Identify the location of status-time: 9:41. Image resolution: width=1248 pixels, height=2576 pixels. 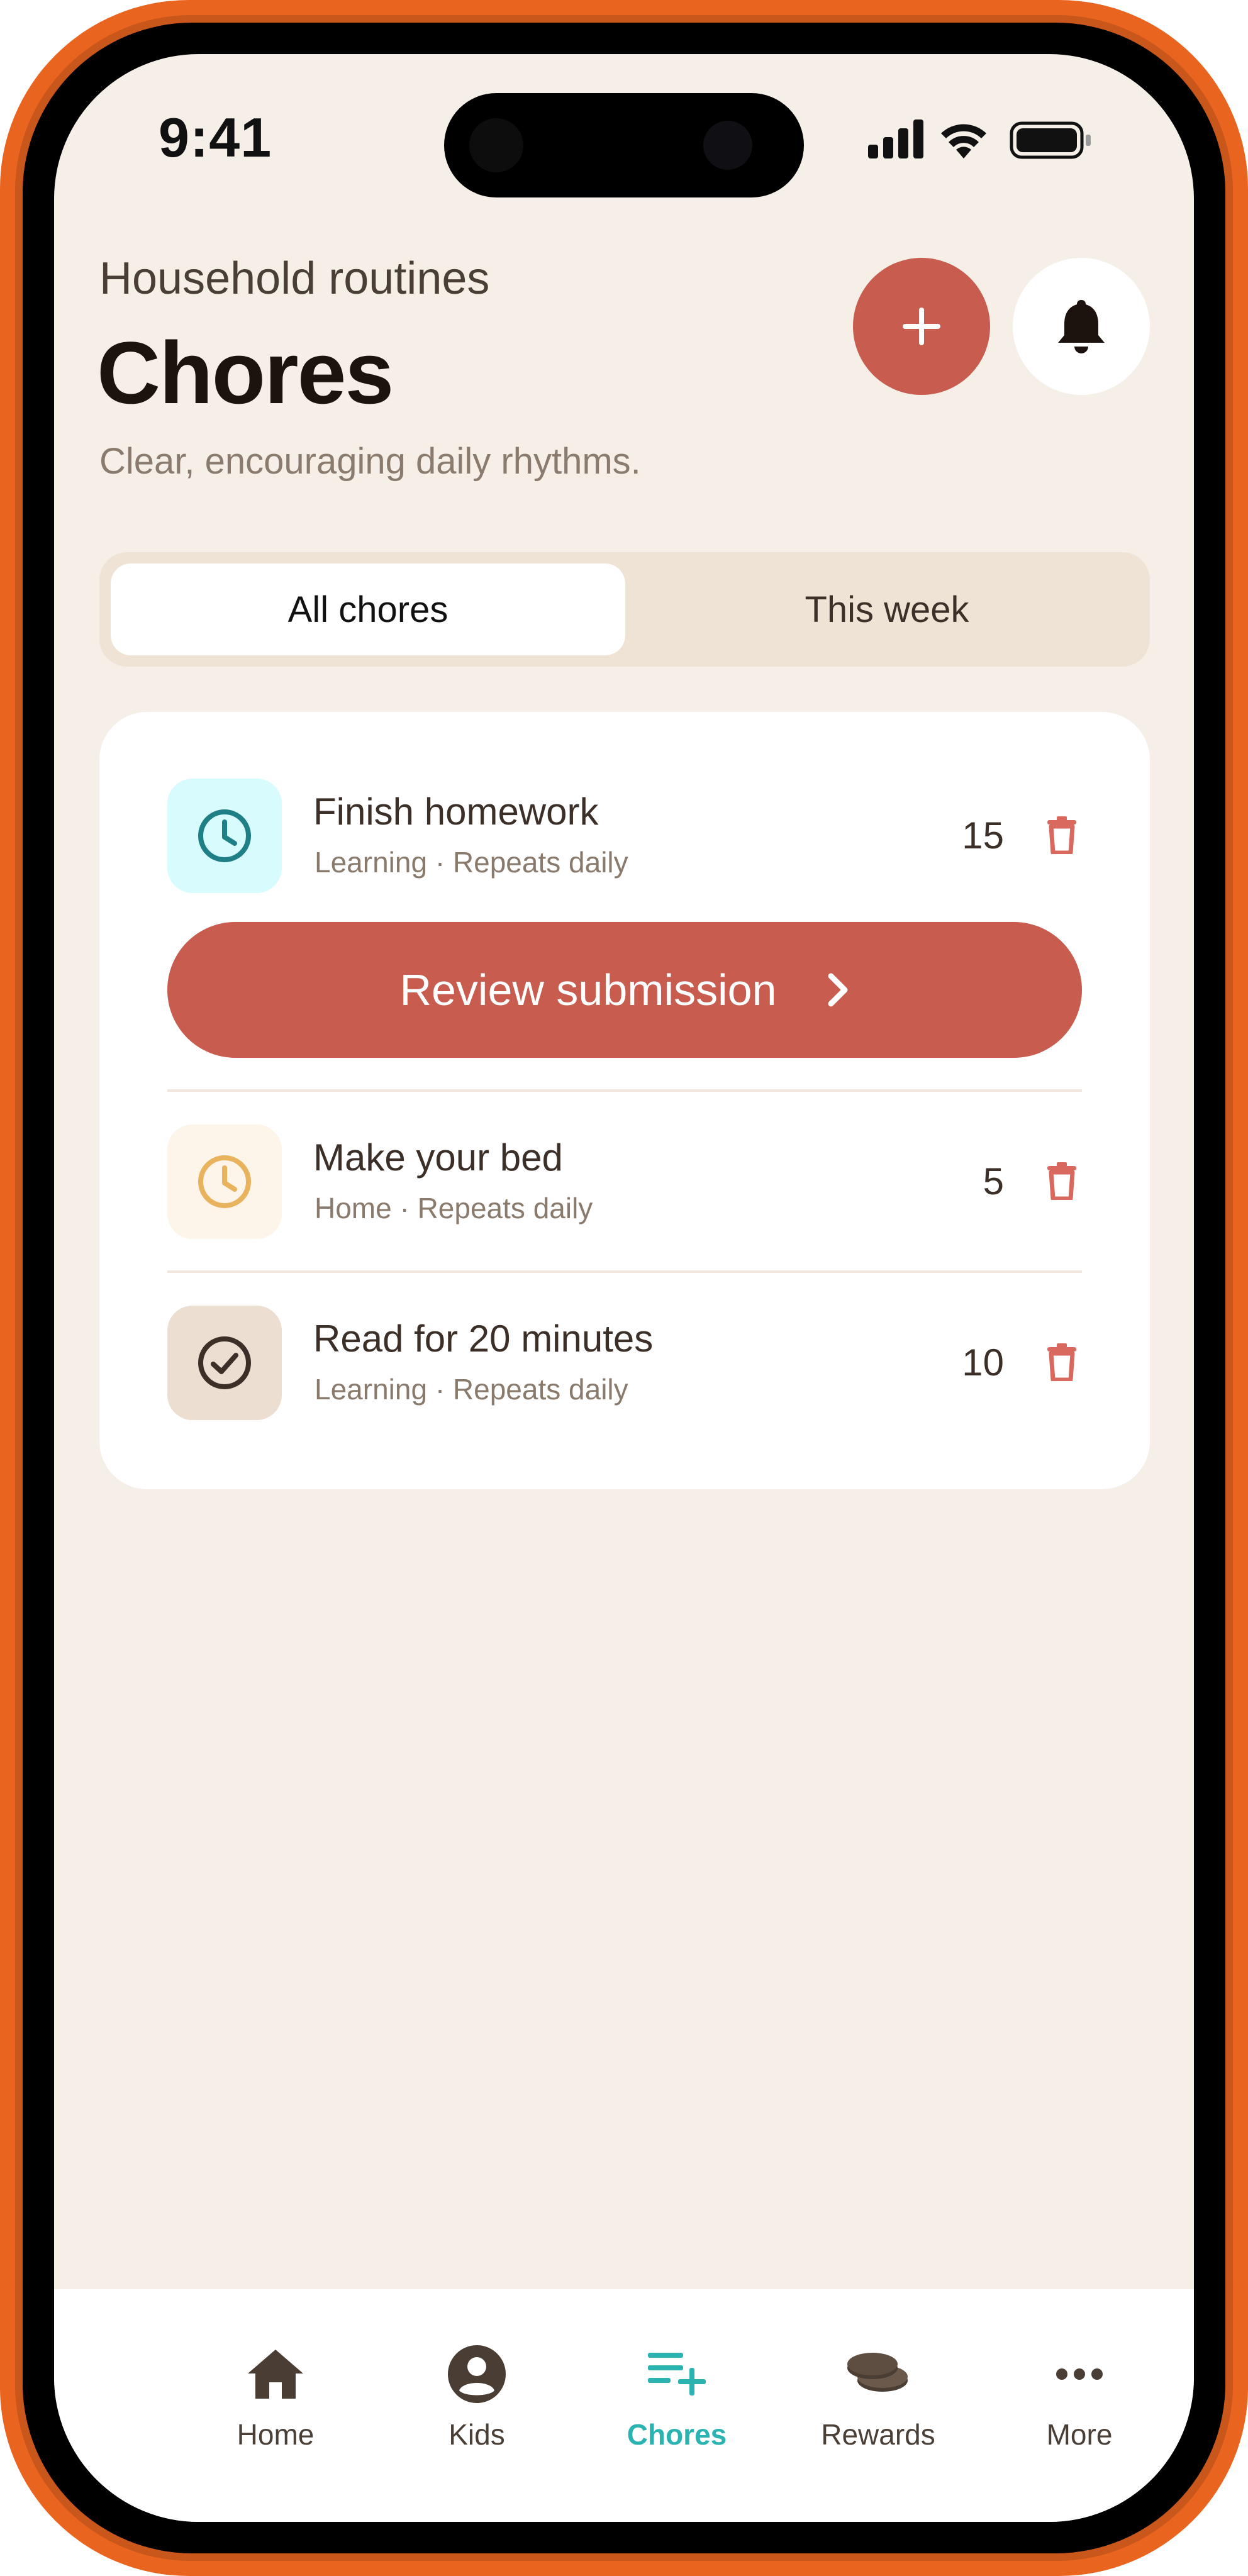
(215, 137).